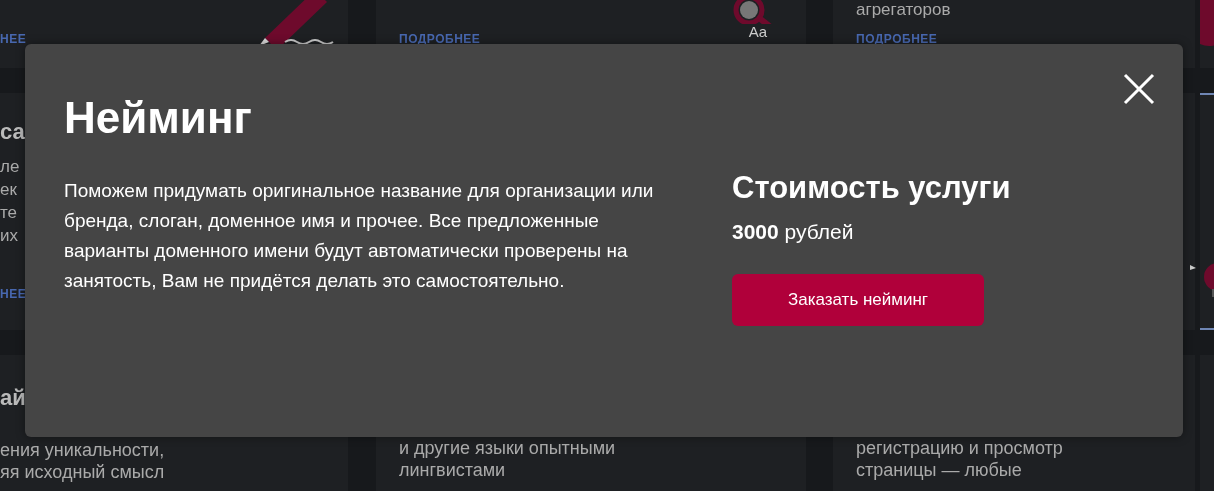 The width and height of the screenshot is (1214, 491). What do you see at coordinates (9, 236) in the screenshot?
I see `card-text: их` at bounding box center [9, 236].